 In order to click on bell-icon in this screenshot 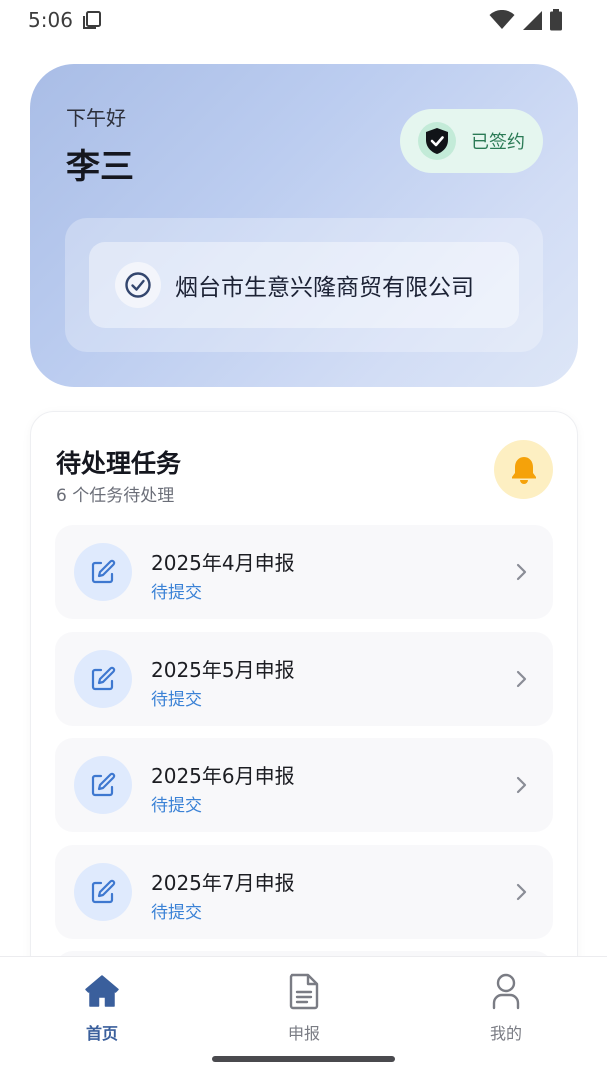, I will do `click(523, 470)`.